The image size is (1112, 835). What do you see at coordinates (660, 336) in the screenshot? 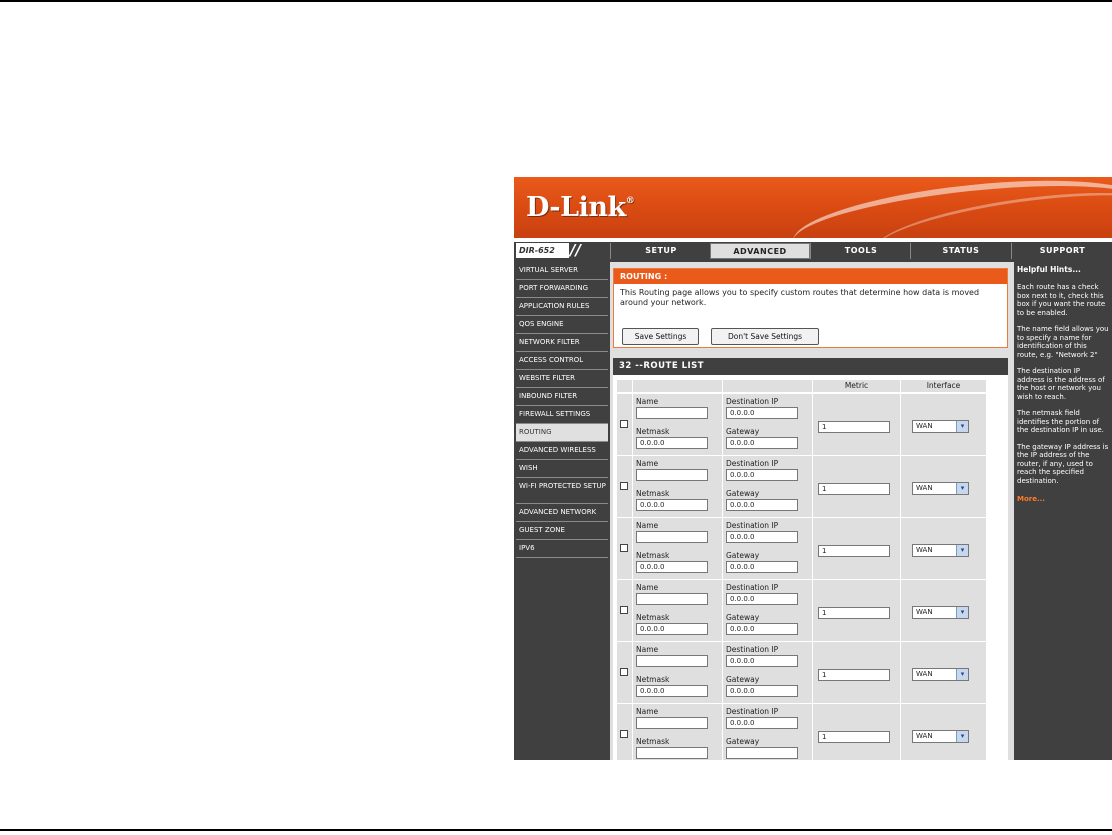
I see `save-settings-button: Save Settings` at bounding box center [660, 336].